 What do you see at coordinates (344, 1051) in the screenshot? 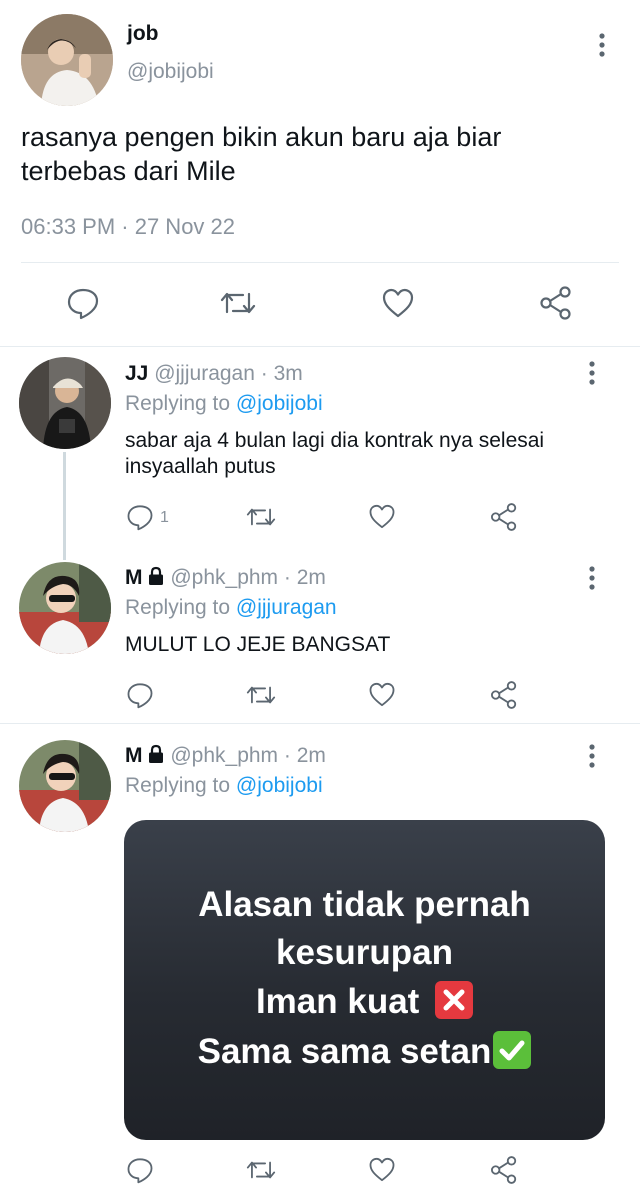
I see `media-text: Sama sama setan` at bounding box center [344, 1051].